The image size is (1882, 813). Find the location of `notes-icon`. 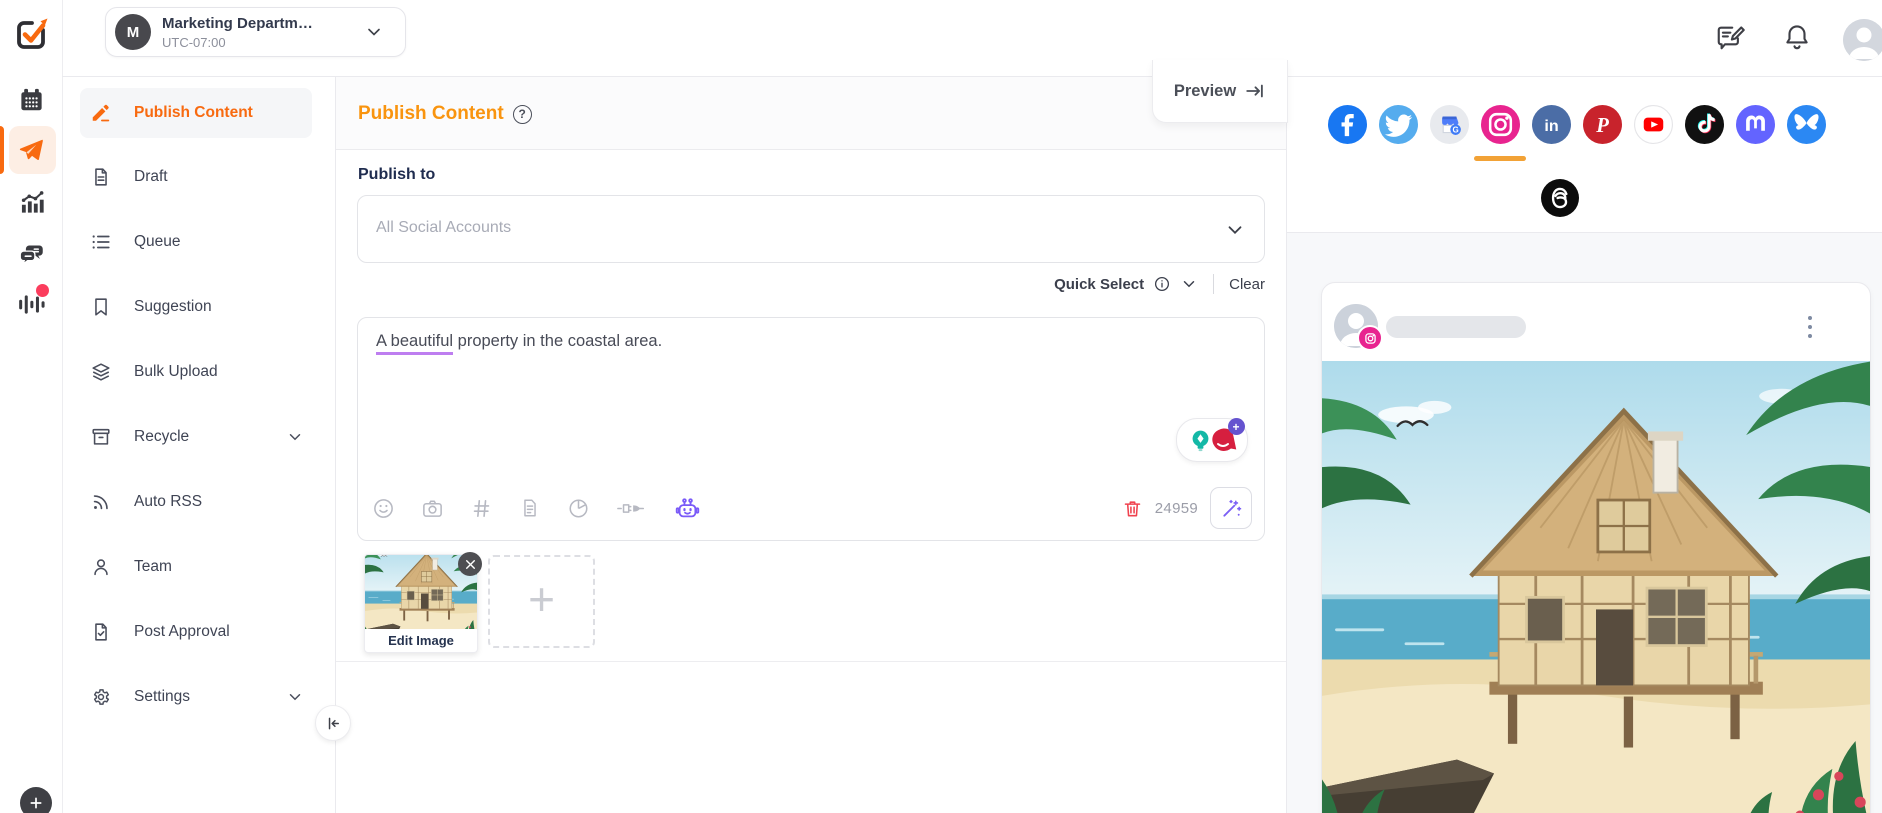

notes-icon is located at coordinates (530, 508).